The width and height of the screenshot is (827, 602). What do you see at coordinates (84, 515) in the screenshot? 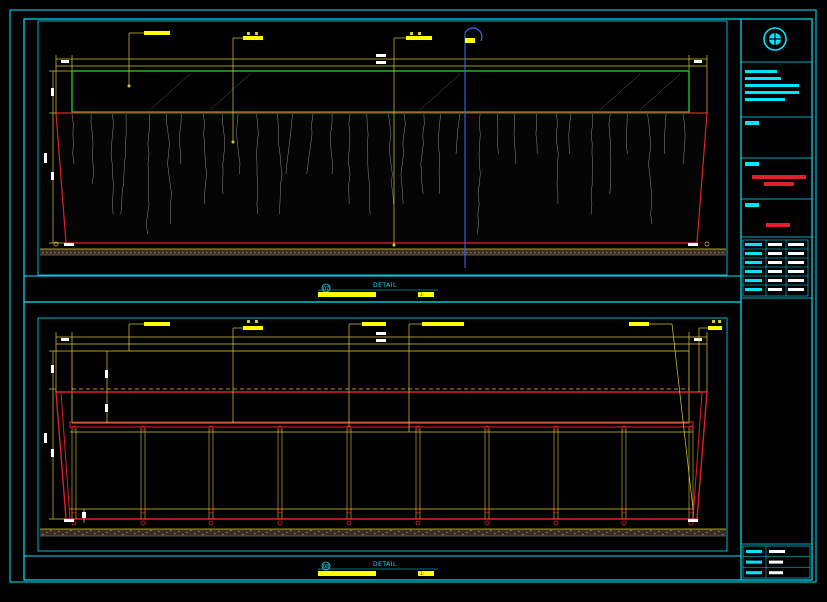
I see `dim-label-foot` at bounding box center [84, 515].